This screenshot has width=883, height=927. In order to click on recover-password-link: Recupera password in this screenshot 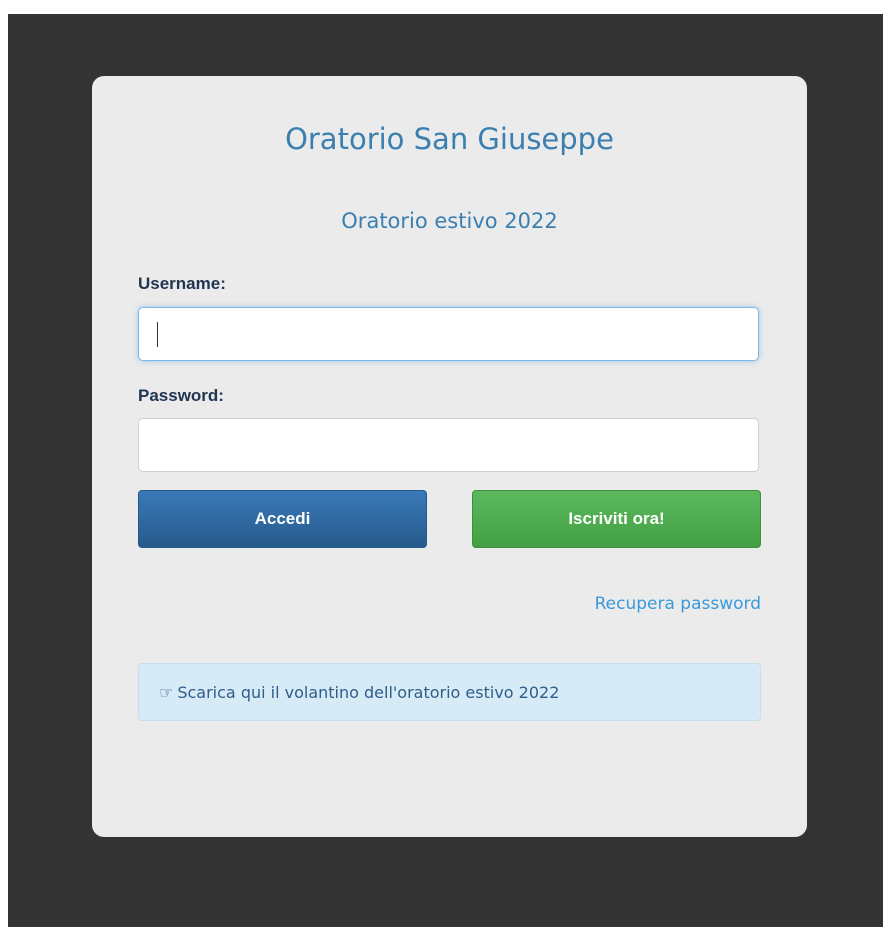, I will do `click(678, 604)`.